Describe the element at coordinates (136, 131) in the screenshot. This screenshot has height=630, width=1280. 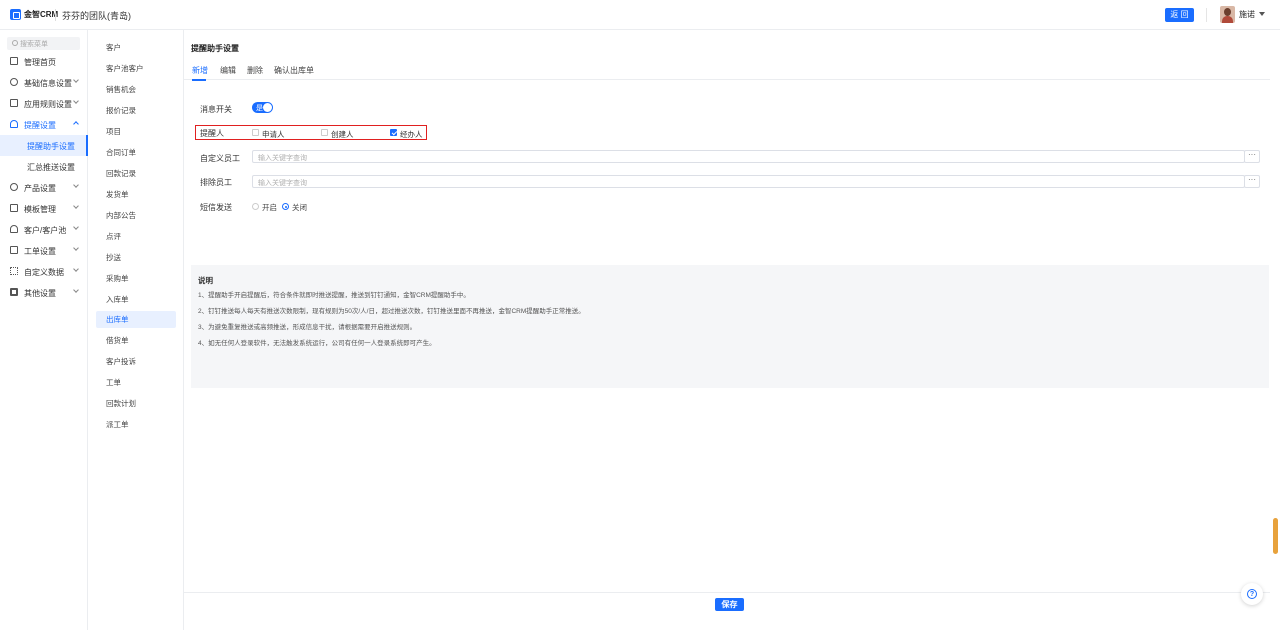
I see `submenu-item: 项目` at that location.